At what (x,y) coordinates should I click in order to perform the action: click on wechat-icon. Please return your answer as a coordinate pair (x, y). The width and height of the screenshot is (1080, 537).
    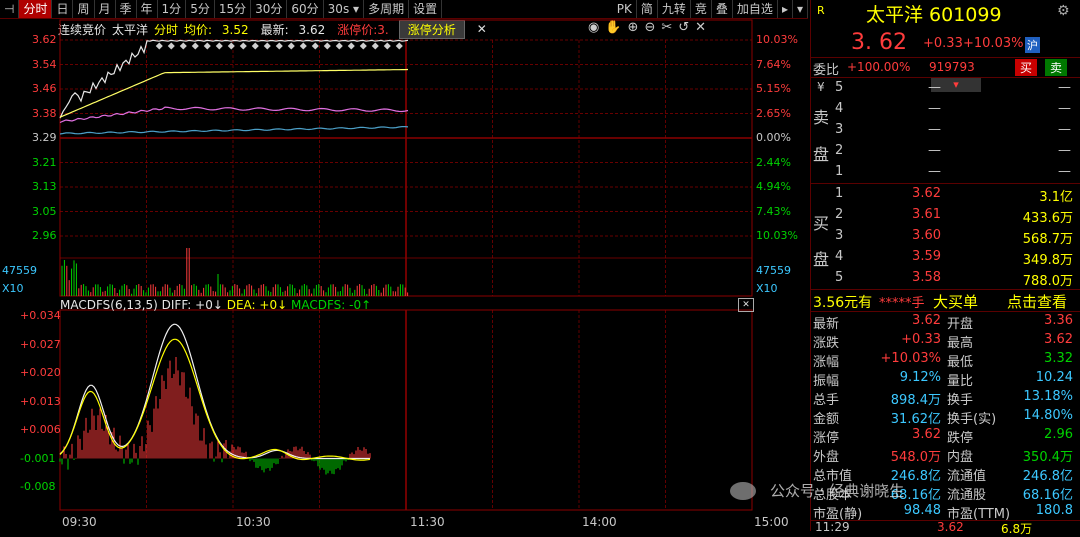
    Looking at the image, I should click on (743, 491).